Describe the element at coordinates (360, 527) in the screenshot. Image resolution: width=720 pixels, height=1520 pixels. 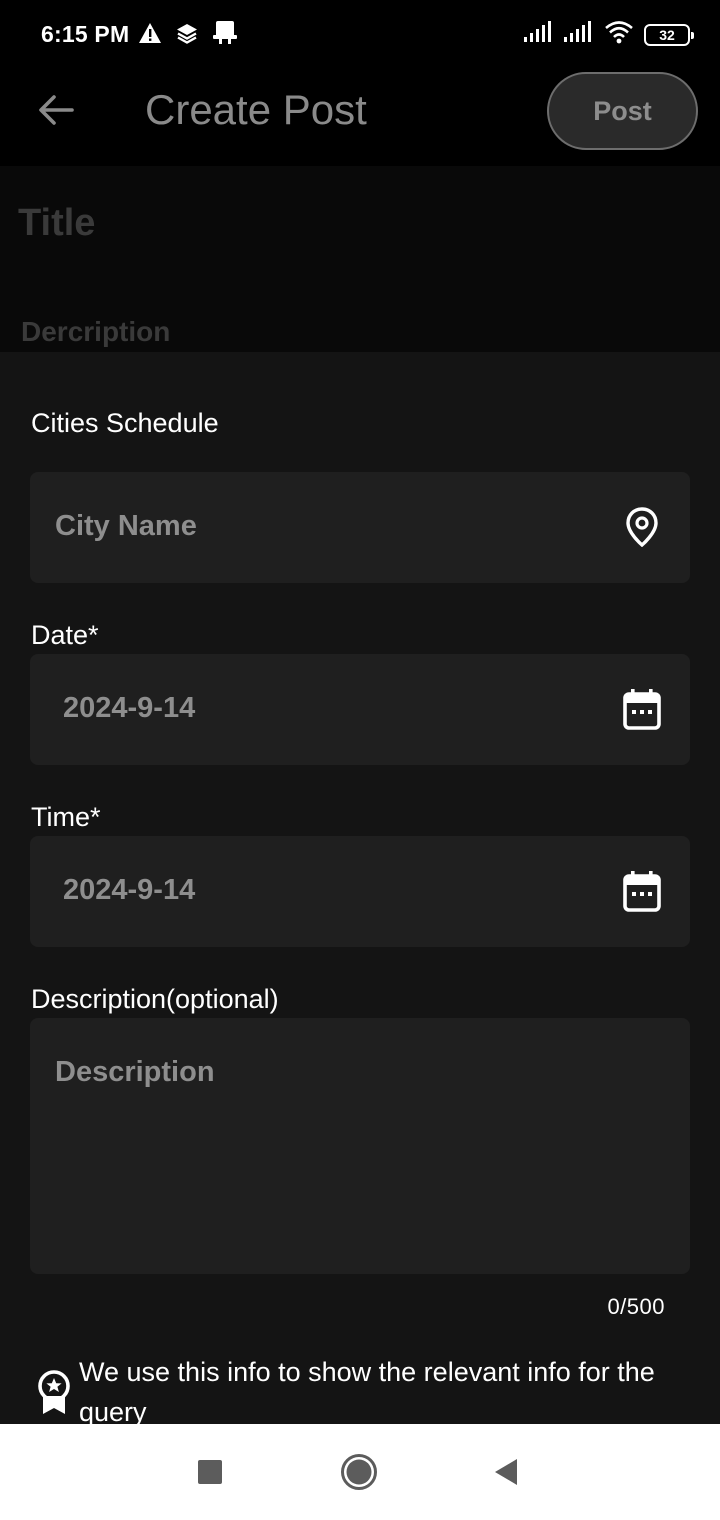
I see `city-name-field: City Name` at that location.